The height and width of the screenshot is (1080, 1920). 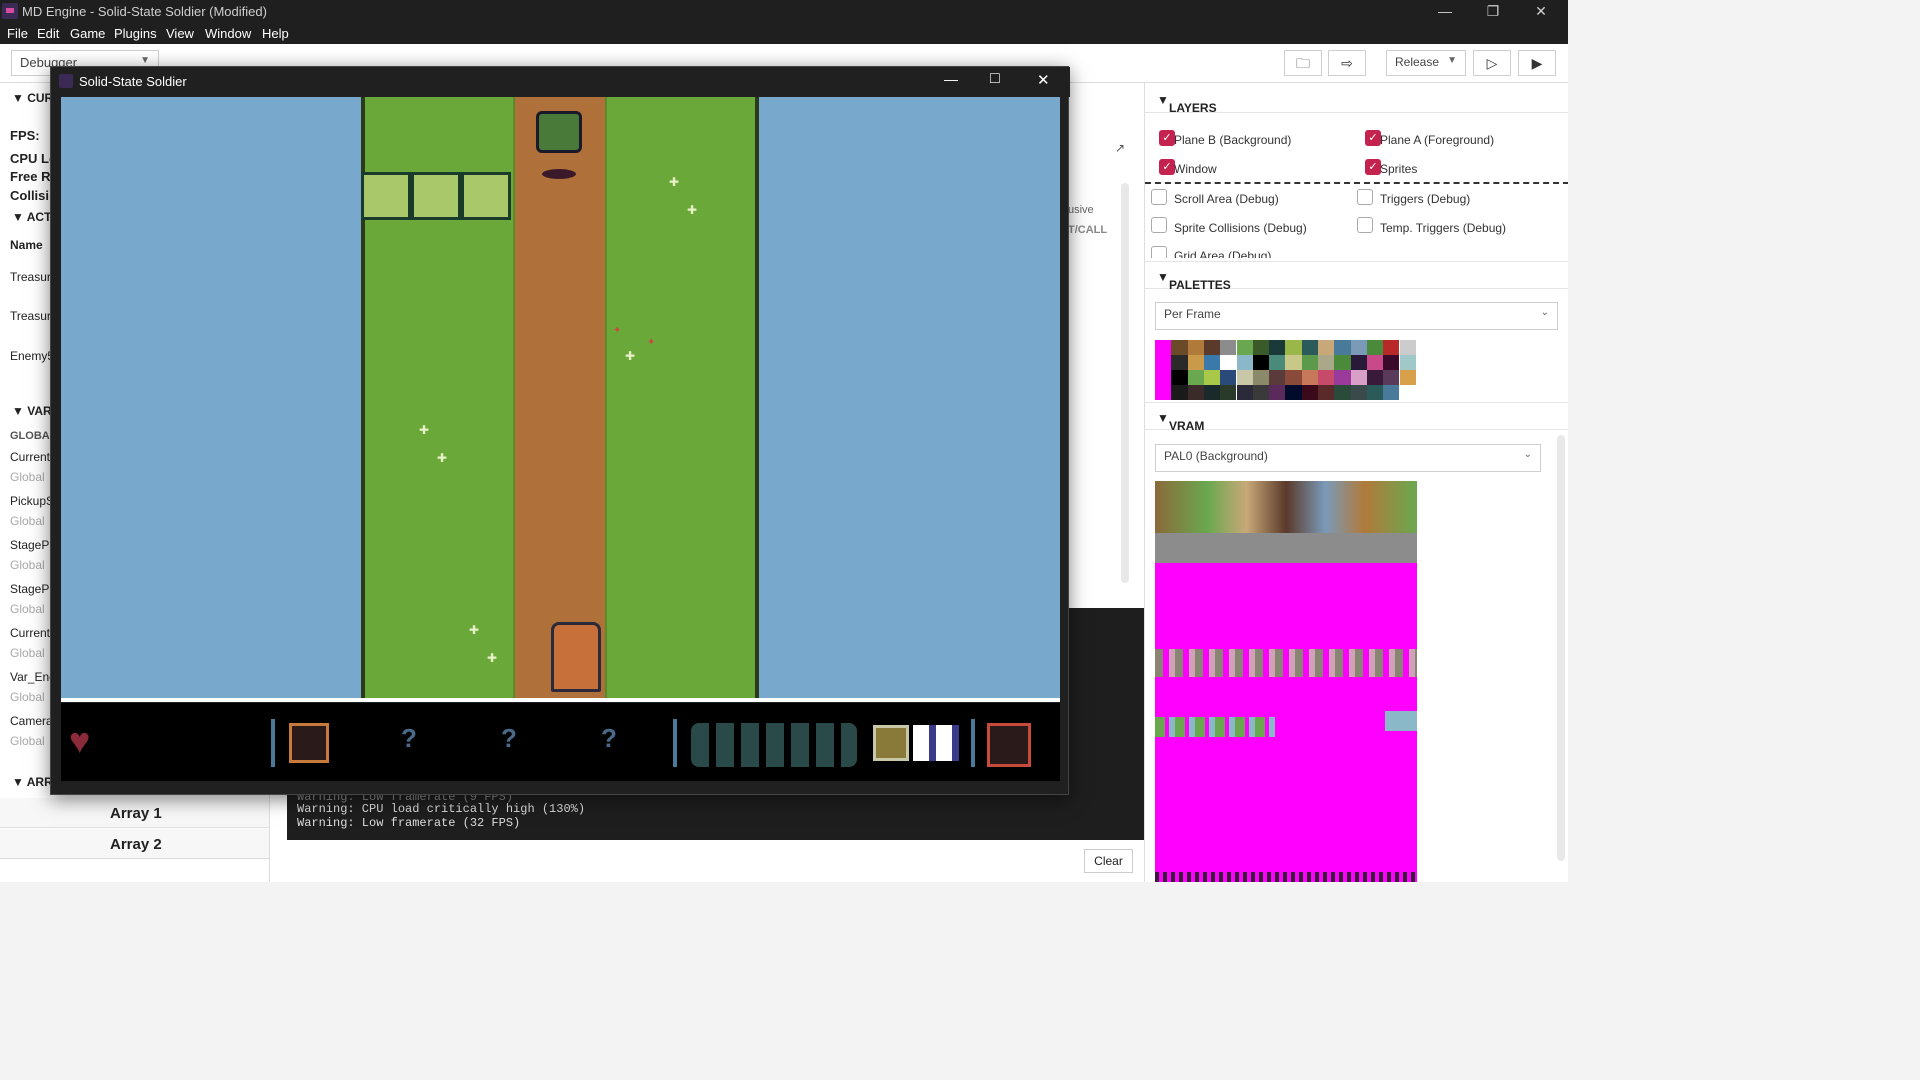 I want to click on popout-icon: ↗, so click(x=1120, y=148).